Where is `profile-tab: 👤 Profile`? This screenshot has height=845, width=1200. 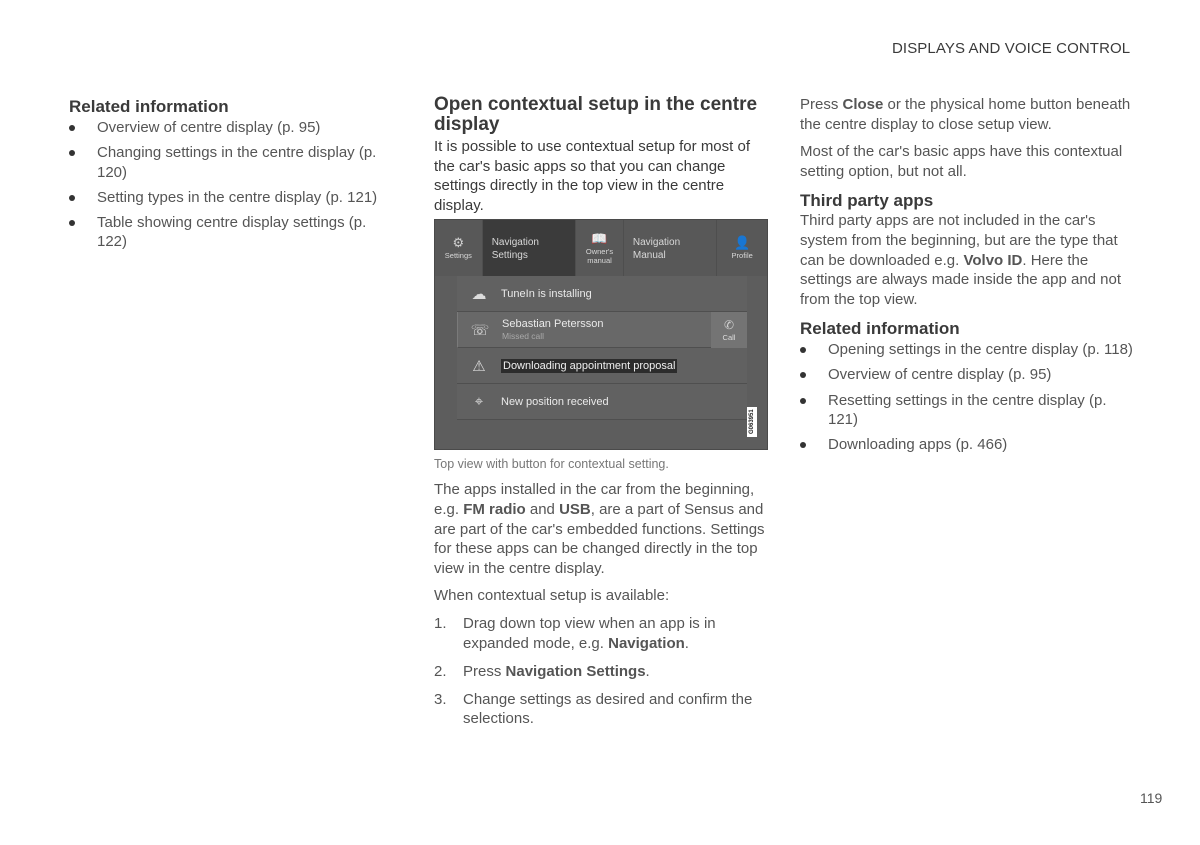
profile-tab: 👤 Profile is located at coordinates (742, 248).